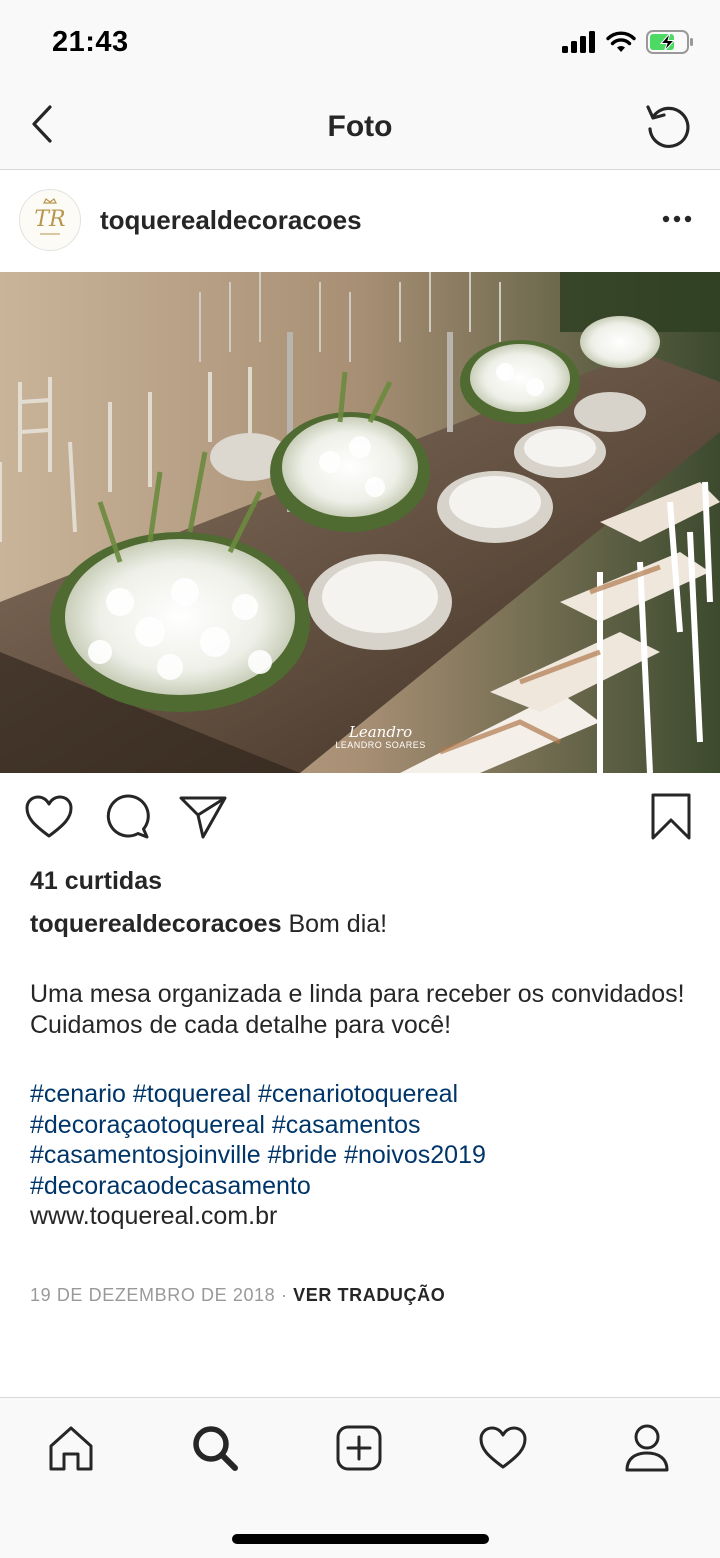  Describe the element at coordinates (360, 819) in the screenshot. I see `post-actions` at that location.